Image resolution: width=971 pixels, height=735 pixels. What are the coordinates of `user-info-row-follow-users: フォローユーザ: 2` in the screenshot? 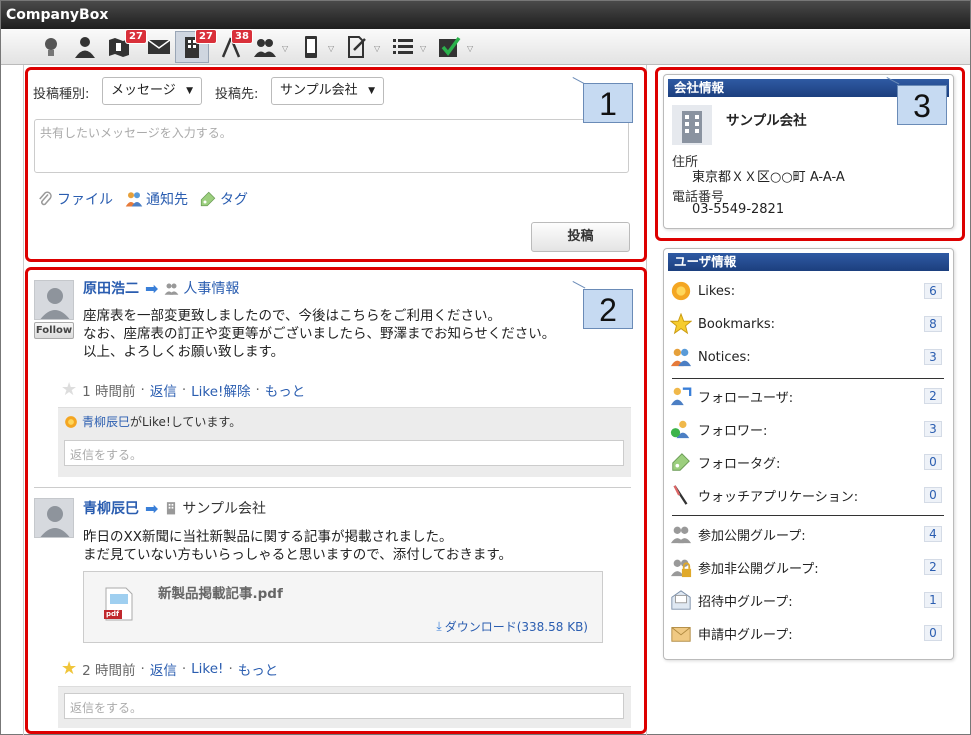 It's located at (806, 396).